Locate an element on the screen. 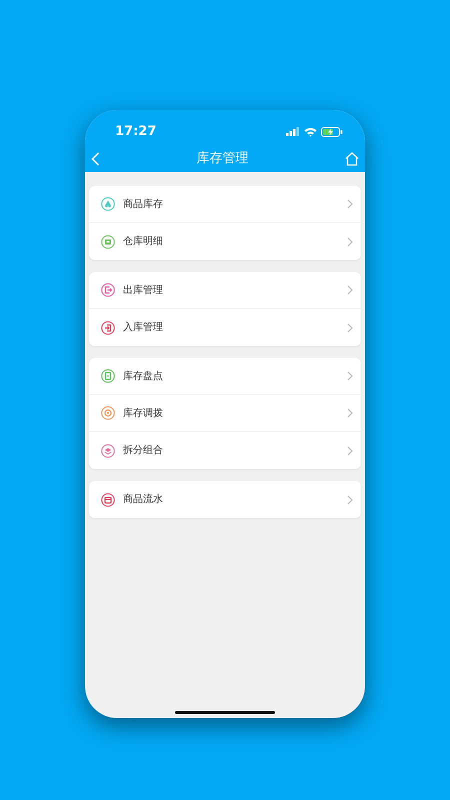 This screenshot has height=800, width=450. menu-item: 入库管理 is located at coordinates (225, 327).